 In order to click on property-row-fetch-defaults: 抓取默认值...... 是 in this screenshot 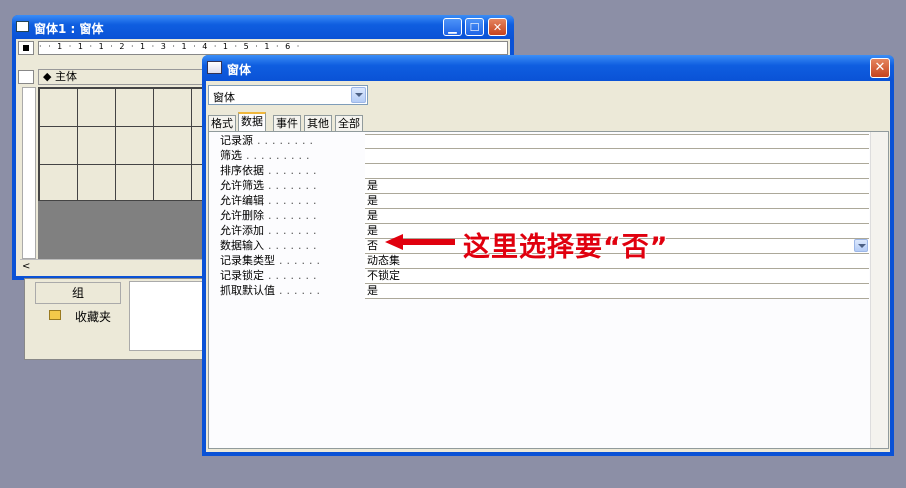, I will do `click(543, 291)`.